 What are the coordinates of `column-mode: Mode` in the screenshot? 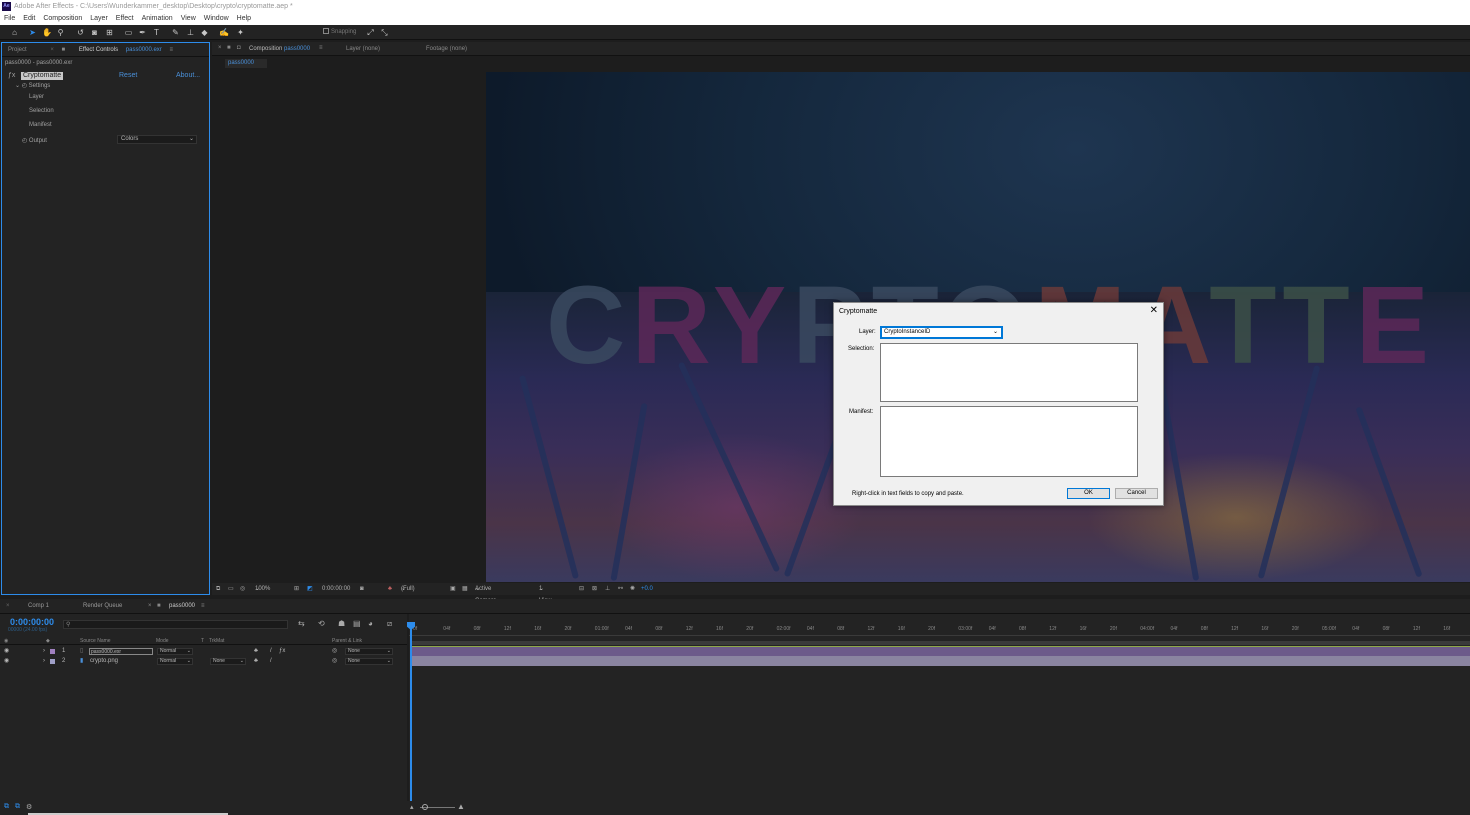 It's located at (162, 641).